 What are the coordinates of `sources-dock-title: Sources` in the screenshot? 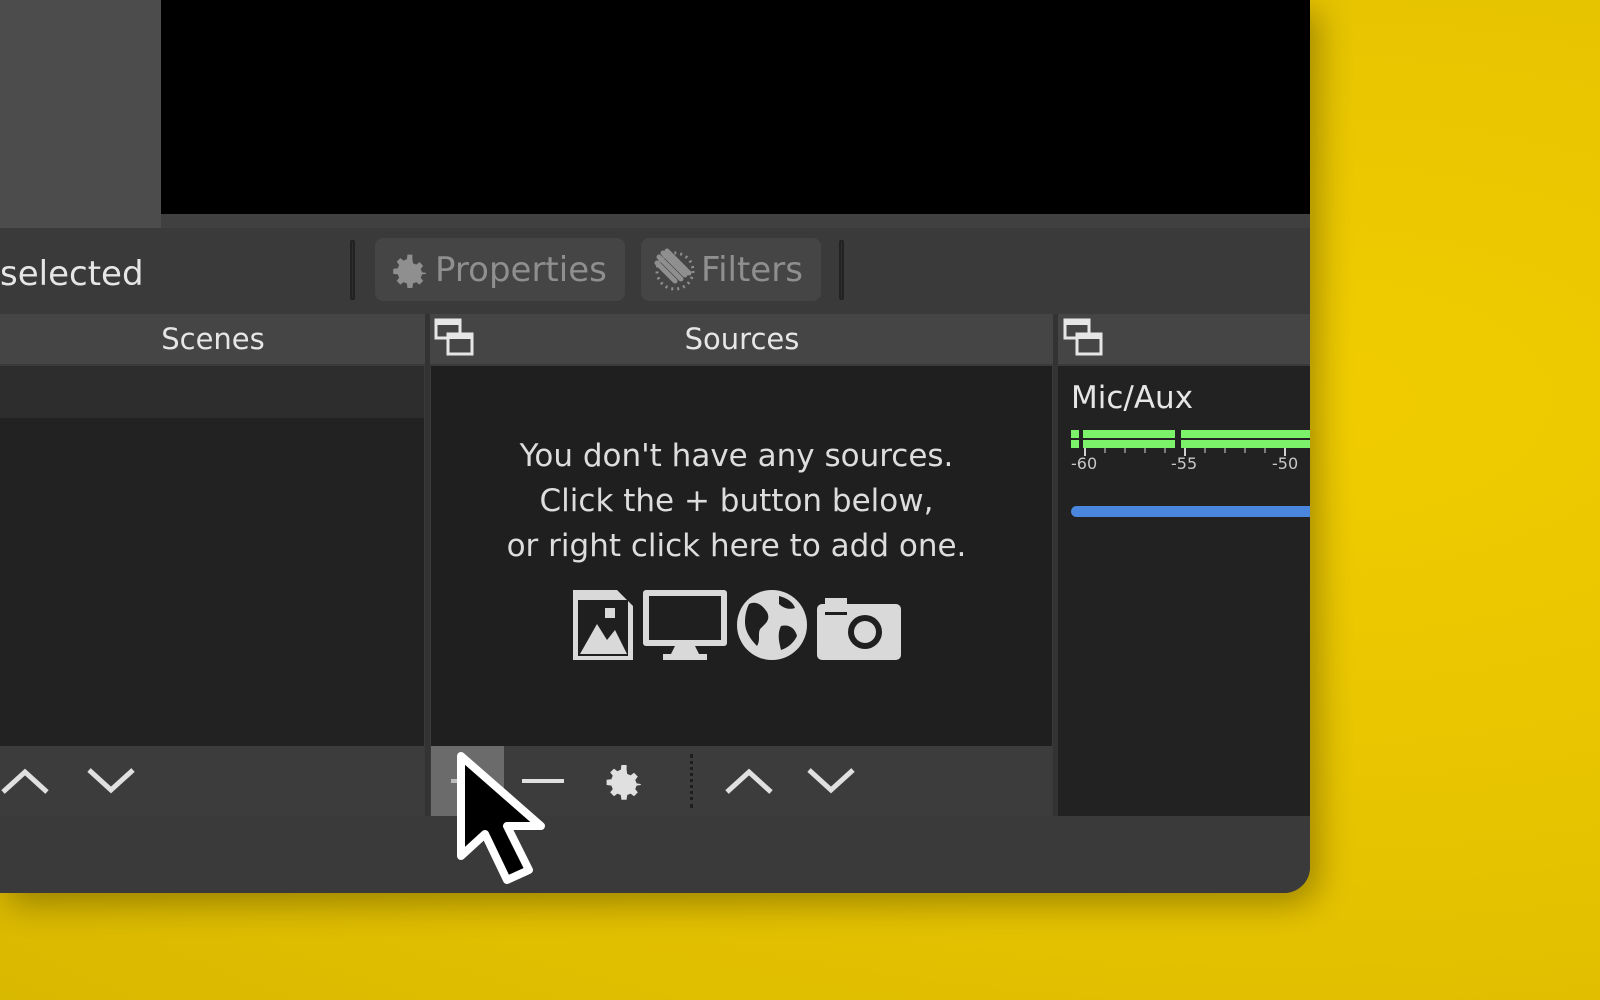 It's located at (742, 339).